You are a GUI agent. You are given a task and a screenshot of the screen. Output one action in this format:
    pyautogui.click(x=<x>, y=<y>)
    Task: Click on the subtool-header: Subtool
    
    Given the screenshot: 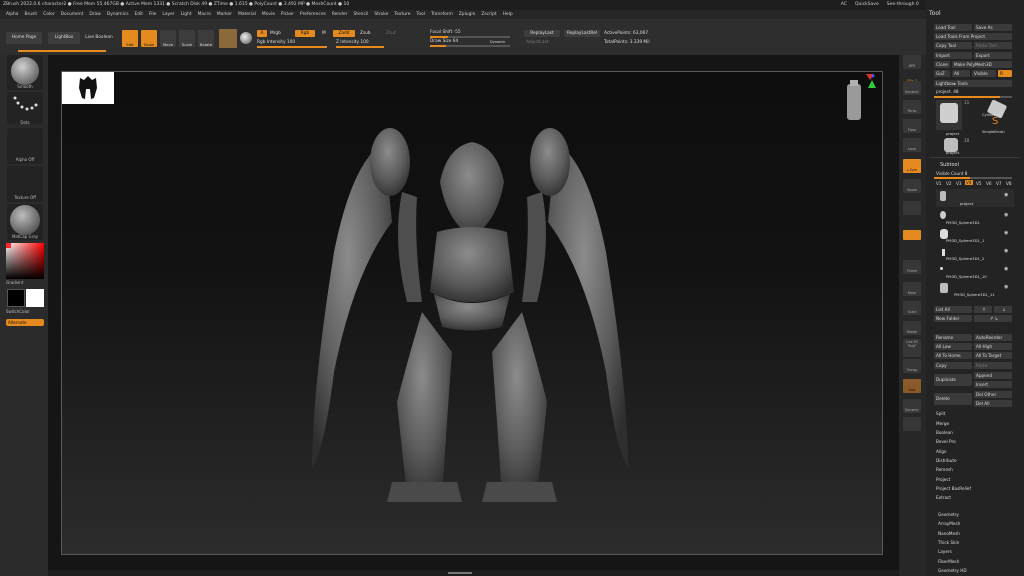 What is the action you would take?
    pyautogui.click(x=949, y=165)
    